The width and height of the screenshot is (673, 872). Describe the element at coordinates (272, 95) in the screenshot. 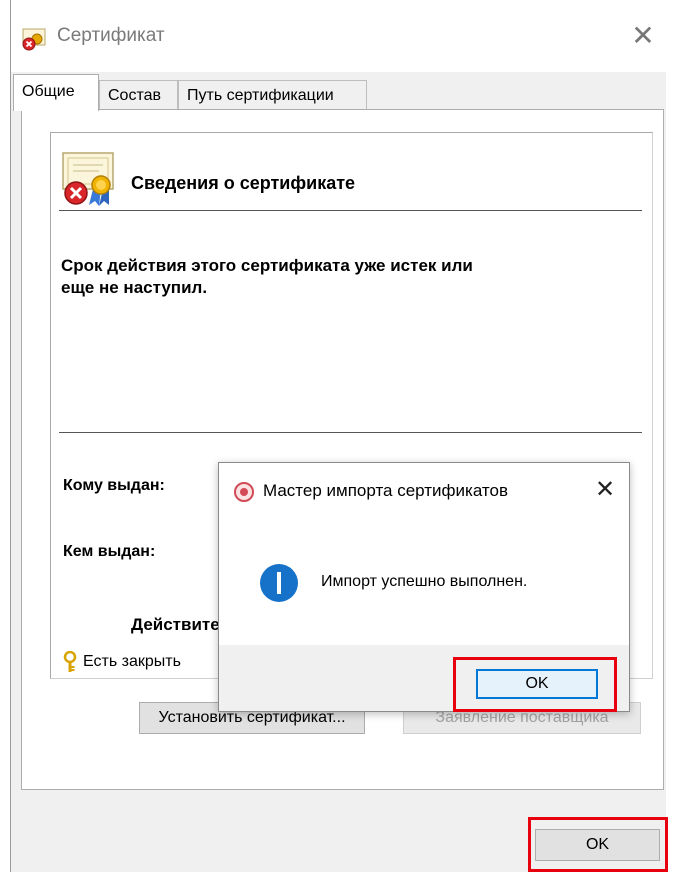

I see `tab-certification-path: Путь сертификации` at that location.